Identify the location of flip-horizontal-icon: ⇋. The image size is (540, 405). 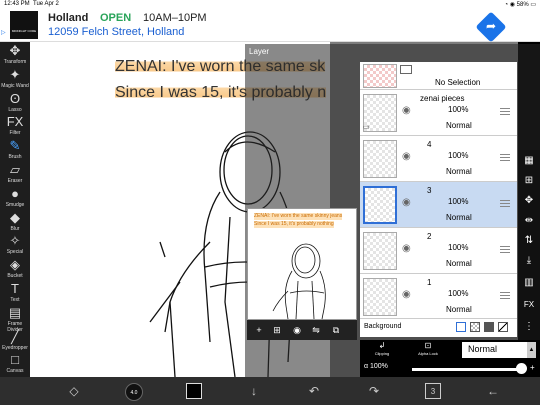
(316, 330).